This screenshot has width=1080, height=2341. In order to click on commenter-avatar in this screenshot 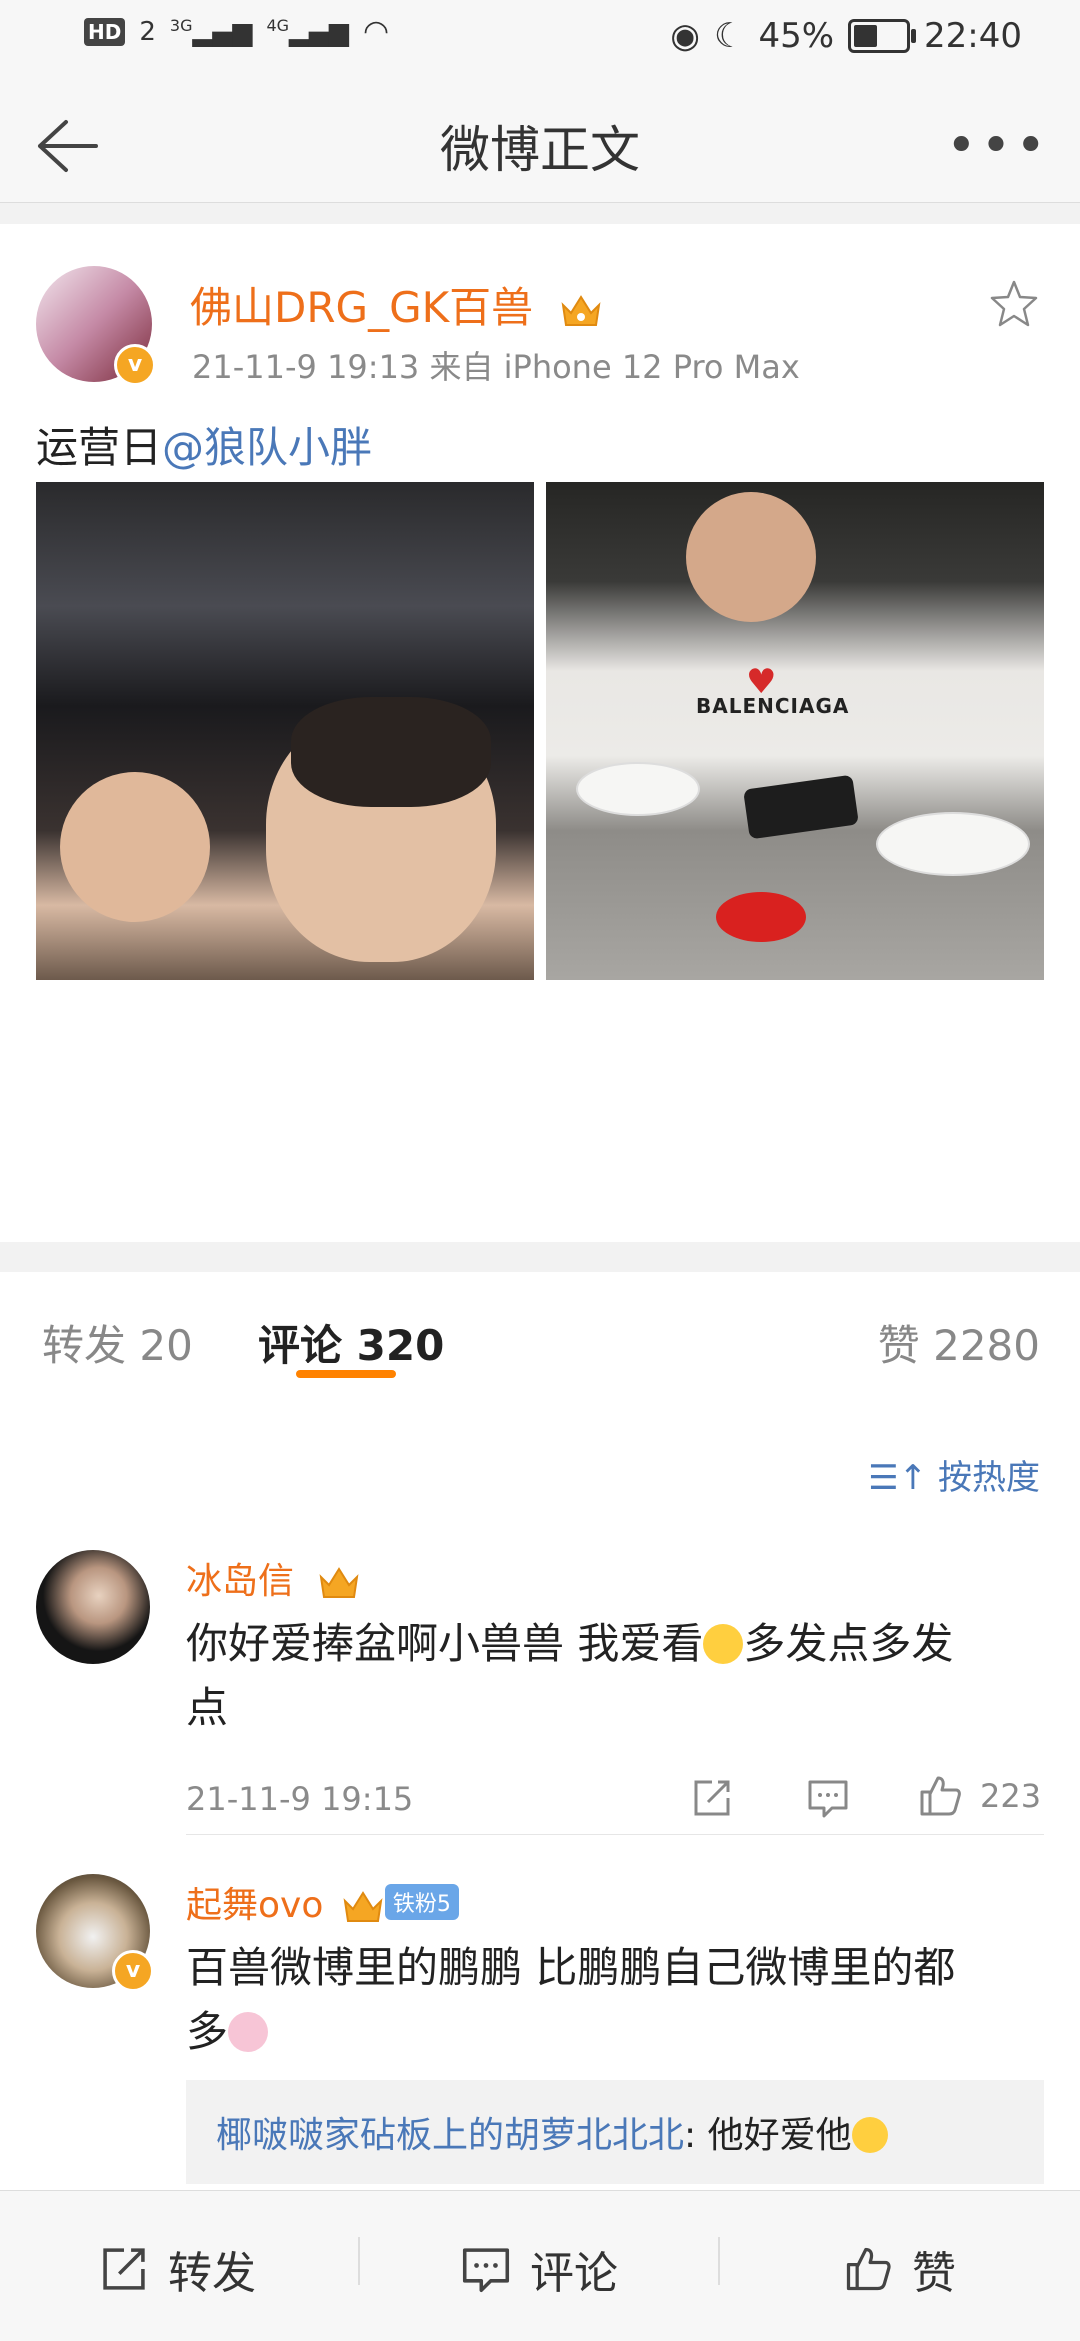, I will do `click(93, 1607)`.